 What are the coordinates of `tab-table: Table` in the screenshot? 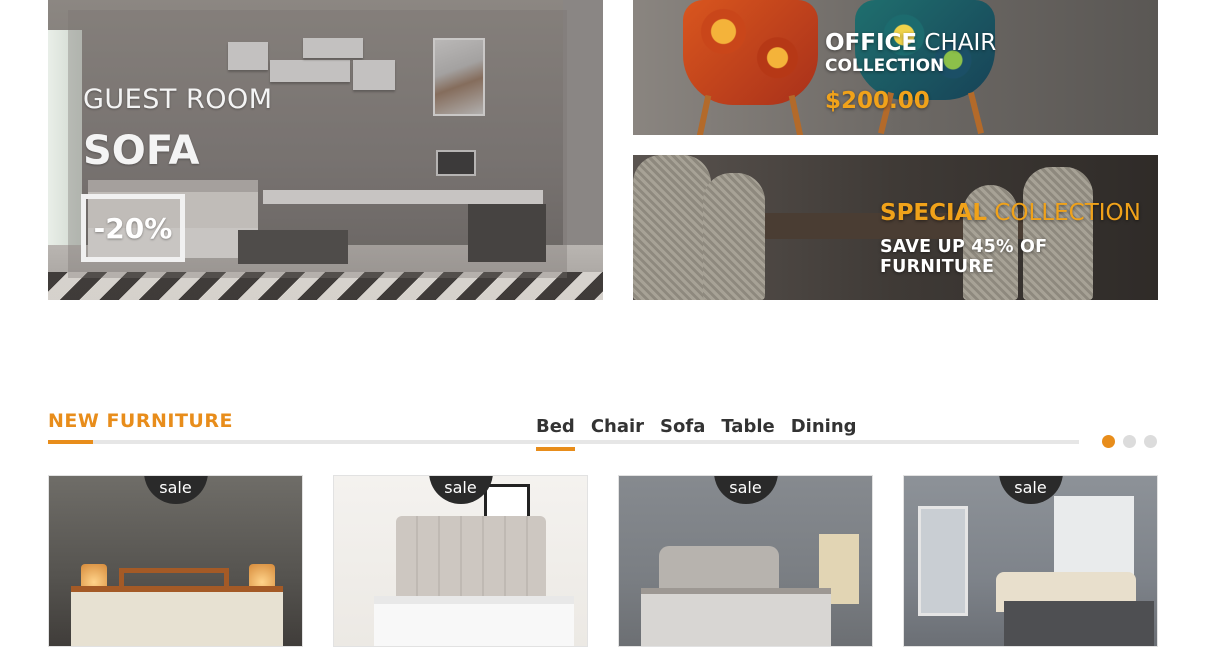 It's located at (747, 430).